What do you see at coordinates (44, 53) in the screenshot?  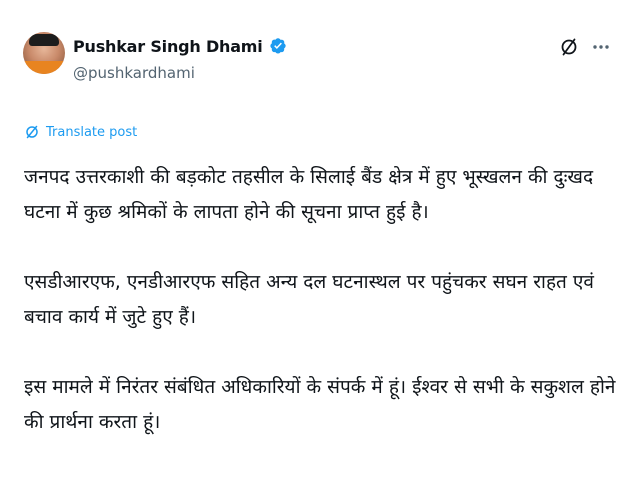 I see `avatar` at bounding box center [44, 53].